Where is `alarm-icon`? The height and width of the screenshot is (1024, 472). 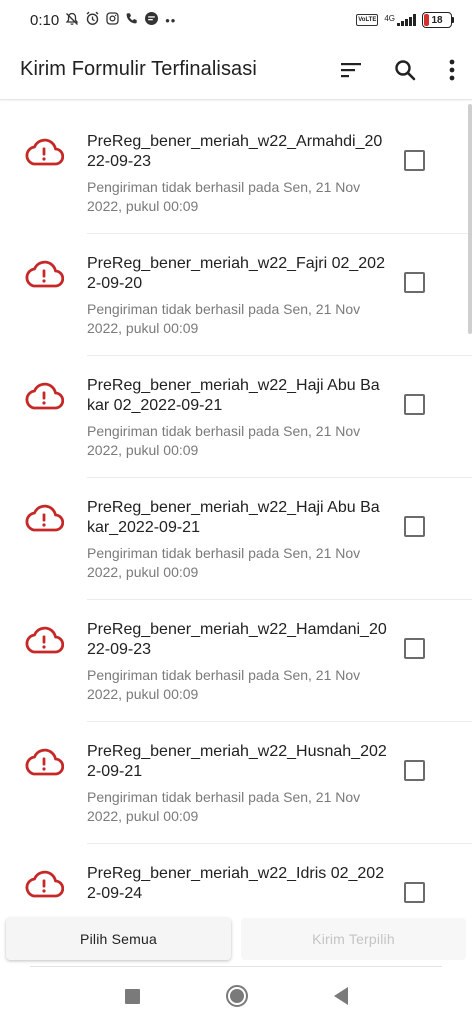 alarm-icon is located at coordinates (92, 20).